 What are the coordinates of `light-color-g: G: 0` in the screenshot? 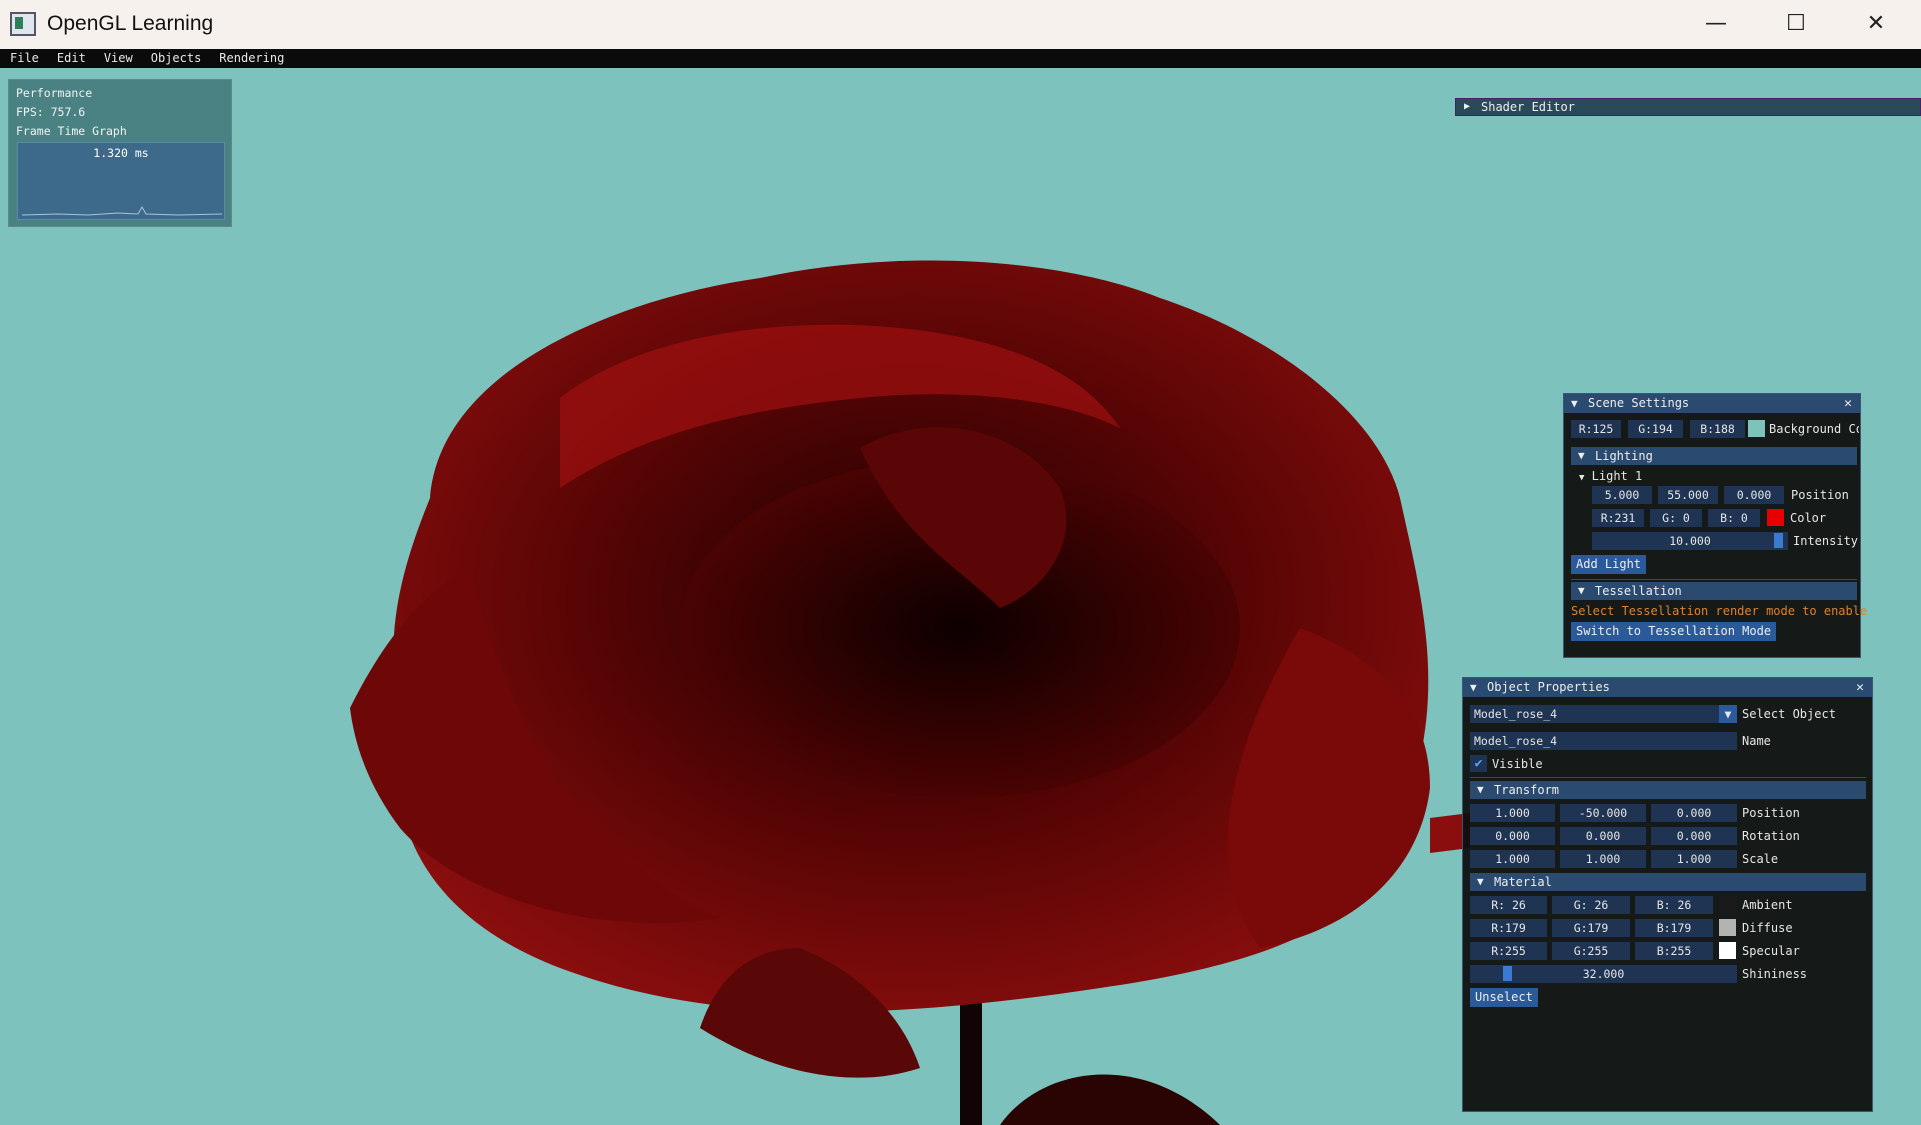 It's located at (1676, 518).